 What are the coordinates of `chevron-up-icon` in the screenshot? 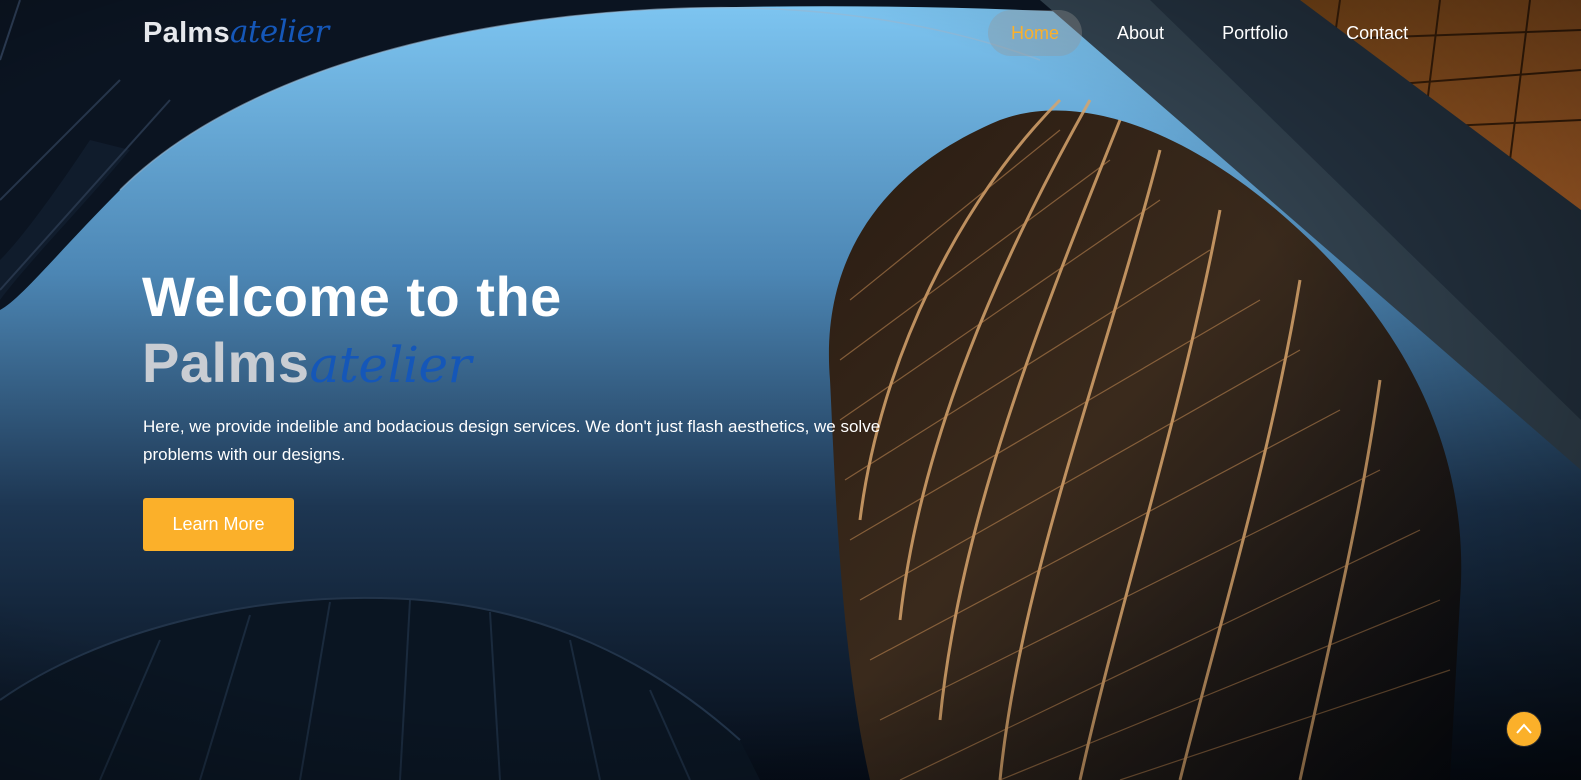 It's located at (1524, 728).